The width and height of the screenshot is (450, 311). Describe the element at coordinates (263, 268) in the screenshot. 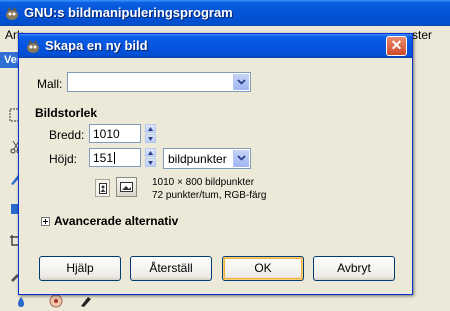

I see `ok-button: OK` at that location.